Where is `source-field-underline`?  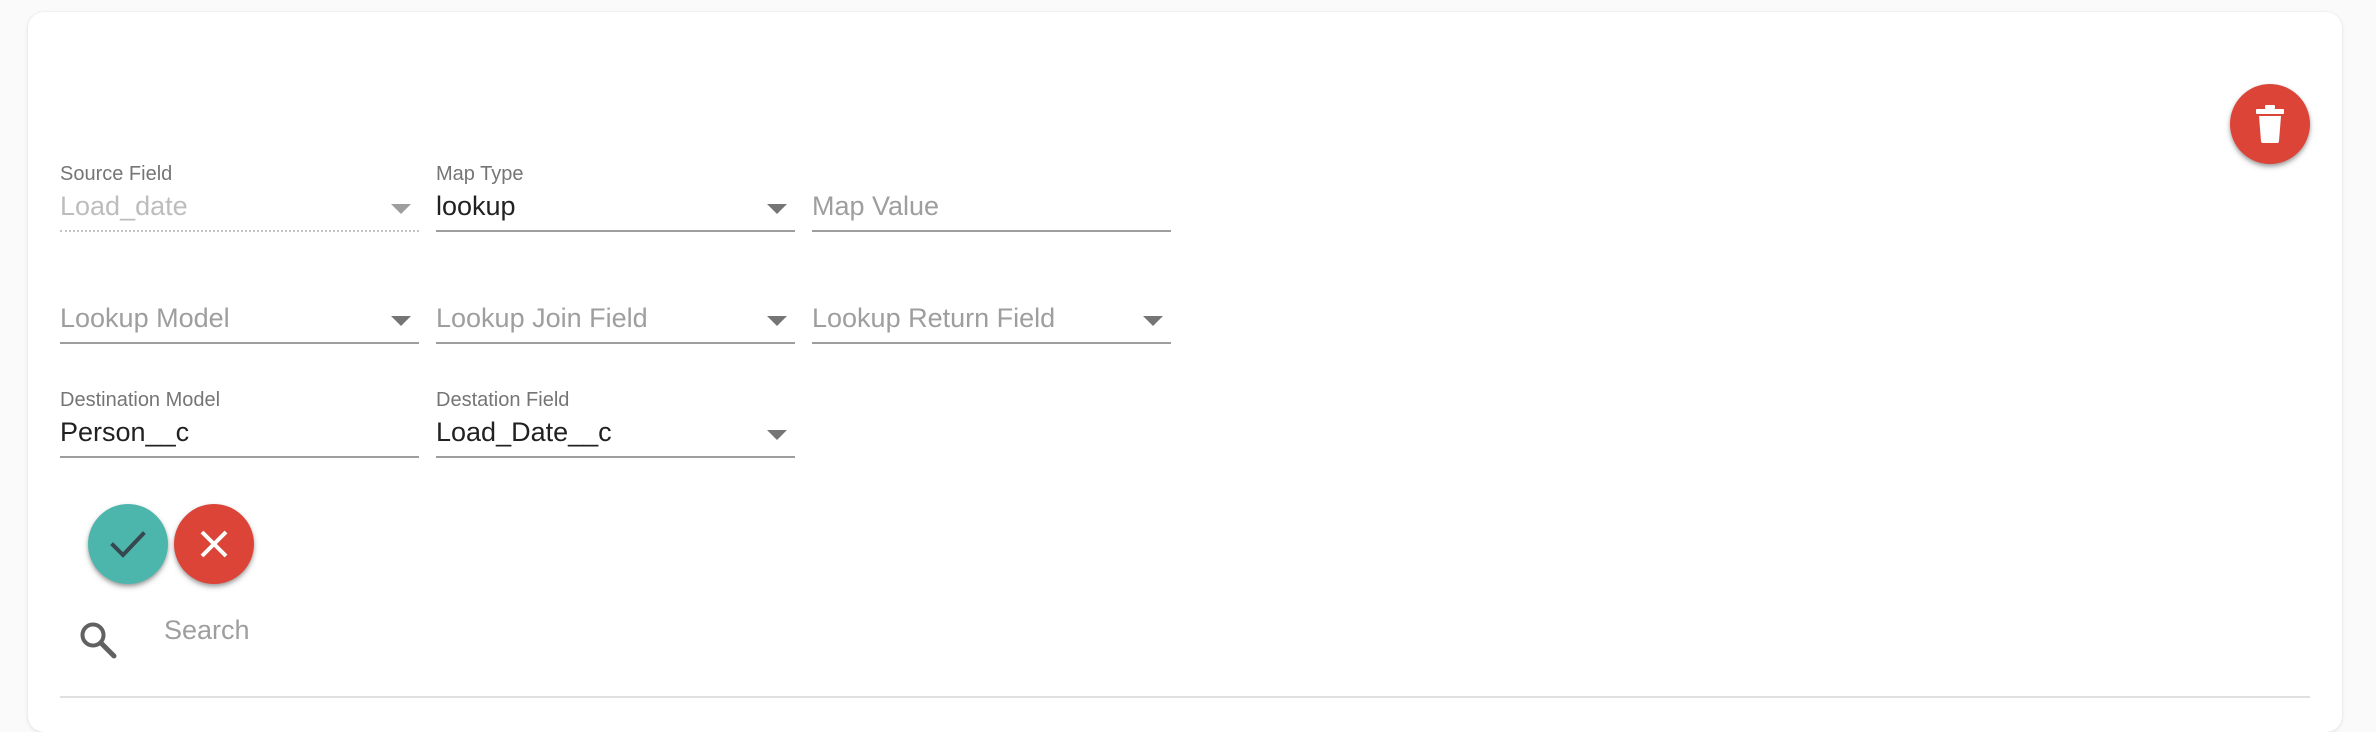
source-field-underline is located at coordinates (239, 231).